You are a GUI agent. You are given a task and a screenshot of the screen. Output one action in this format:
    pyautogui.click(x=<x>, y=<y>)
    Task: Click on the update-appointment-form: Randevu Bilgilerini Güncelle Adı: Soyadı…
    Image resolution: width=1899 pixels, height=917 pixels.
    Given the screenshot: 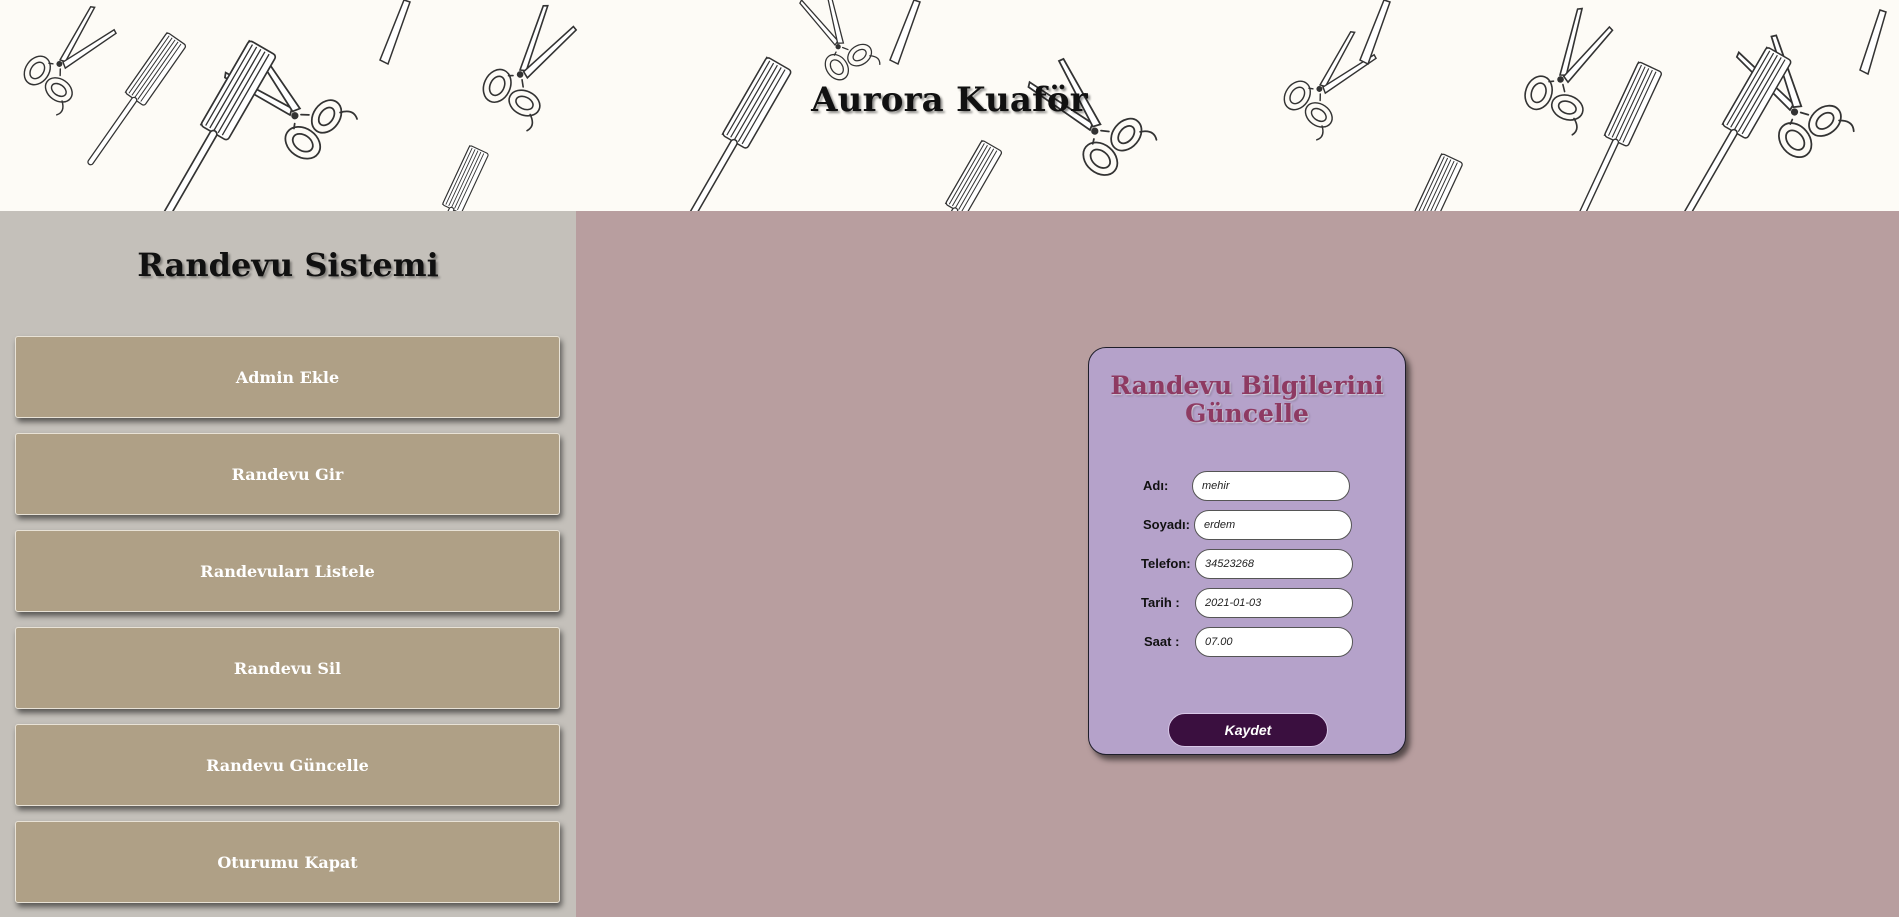 What is the action you would take?
    pyautogui.click(x=1247, y=551)
    